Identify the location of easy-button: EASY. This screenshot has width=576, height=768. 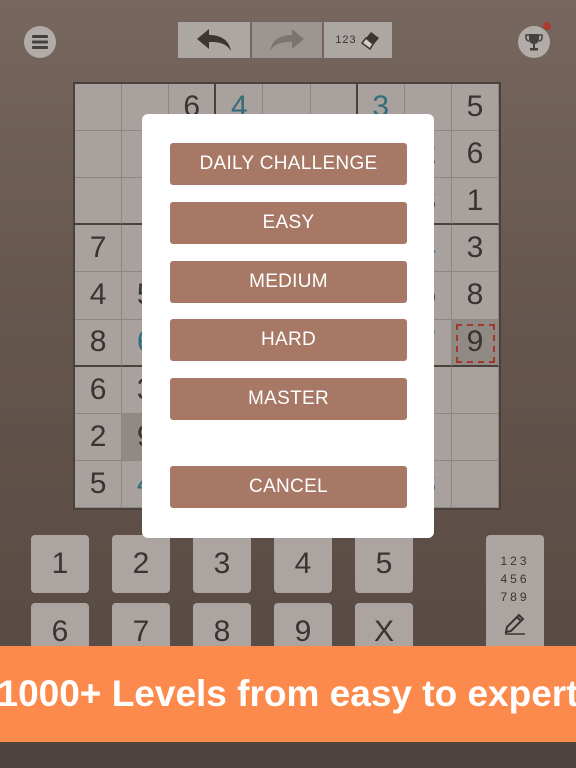
(288, 223).